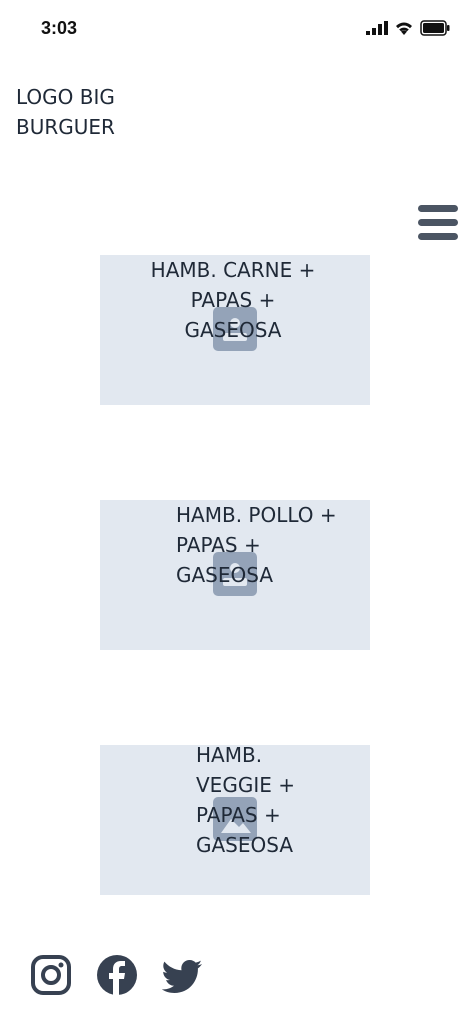 The width and height of the screenshot is (470, 1015). Describe the element at coordinates (183, 975) in the screenshot. I see `twitter-icon` at that location.